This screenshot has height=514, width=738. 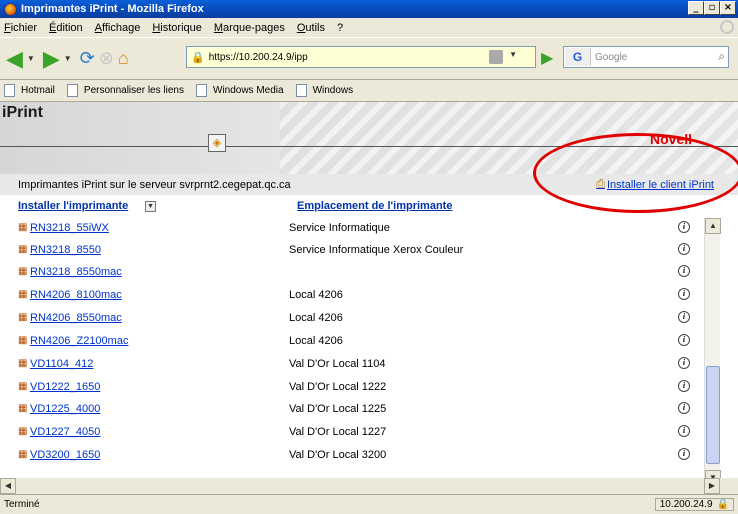 What do you see at coordinates (513, 54) in the screenshot?
I see `url-history-dropdown-icon: ▼` at bounding box center [513, 54].